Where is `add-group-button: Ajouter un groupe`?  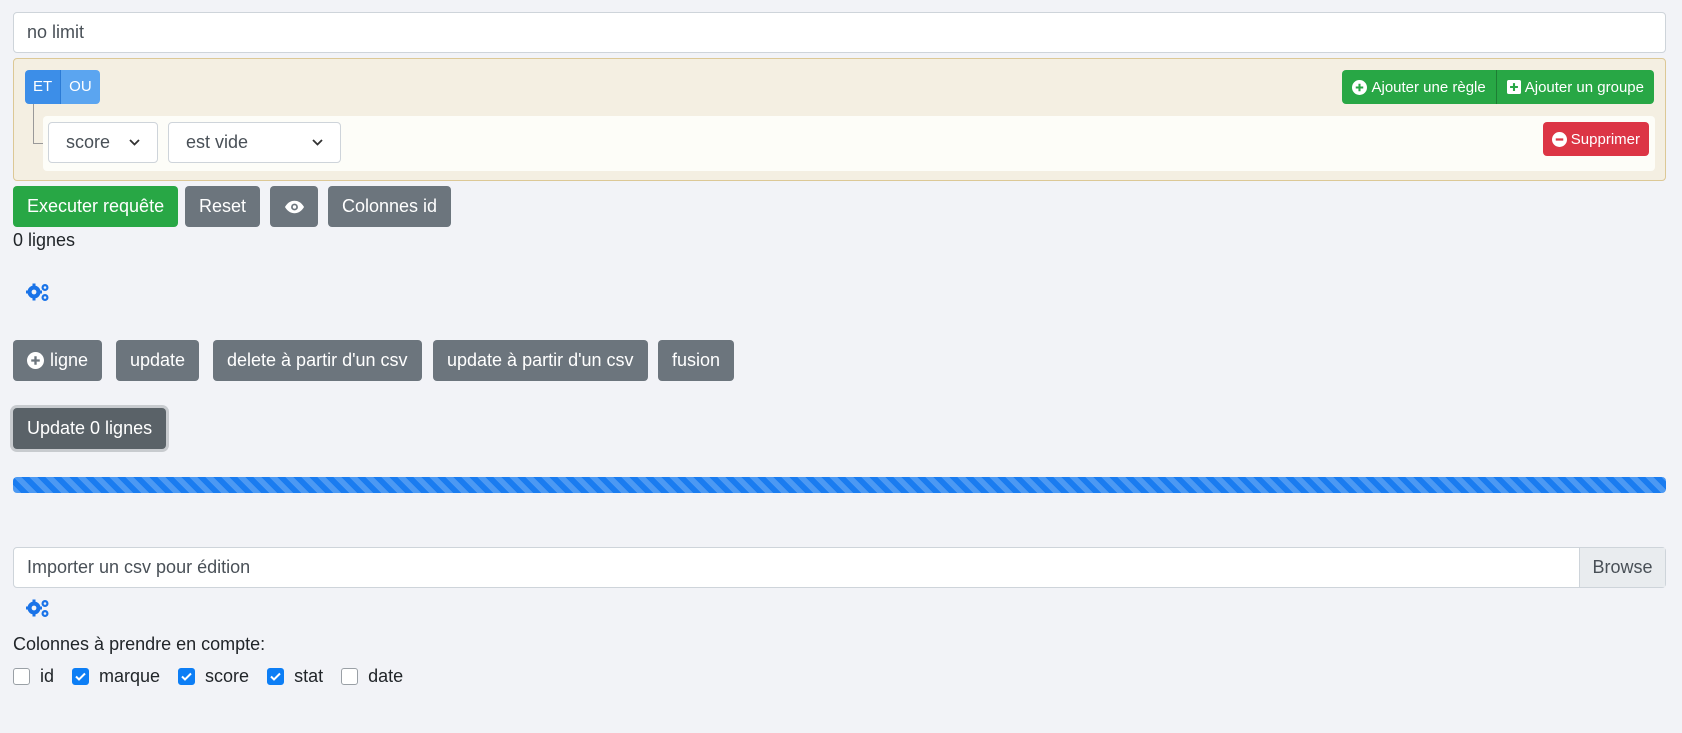
add-group-button: Ajouter un groupe is located at coordinates (1574, 87).